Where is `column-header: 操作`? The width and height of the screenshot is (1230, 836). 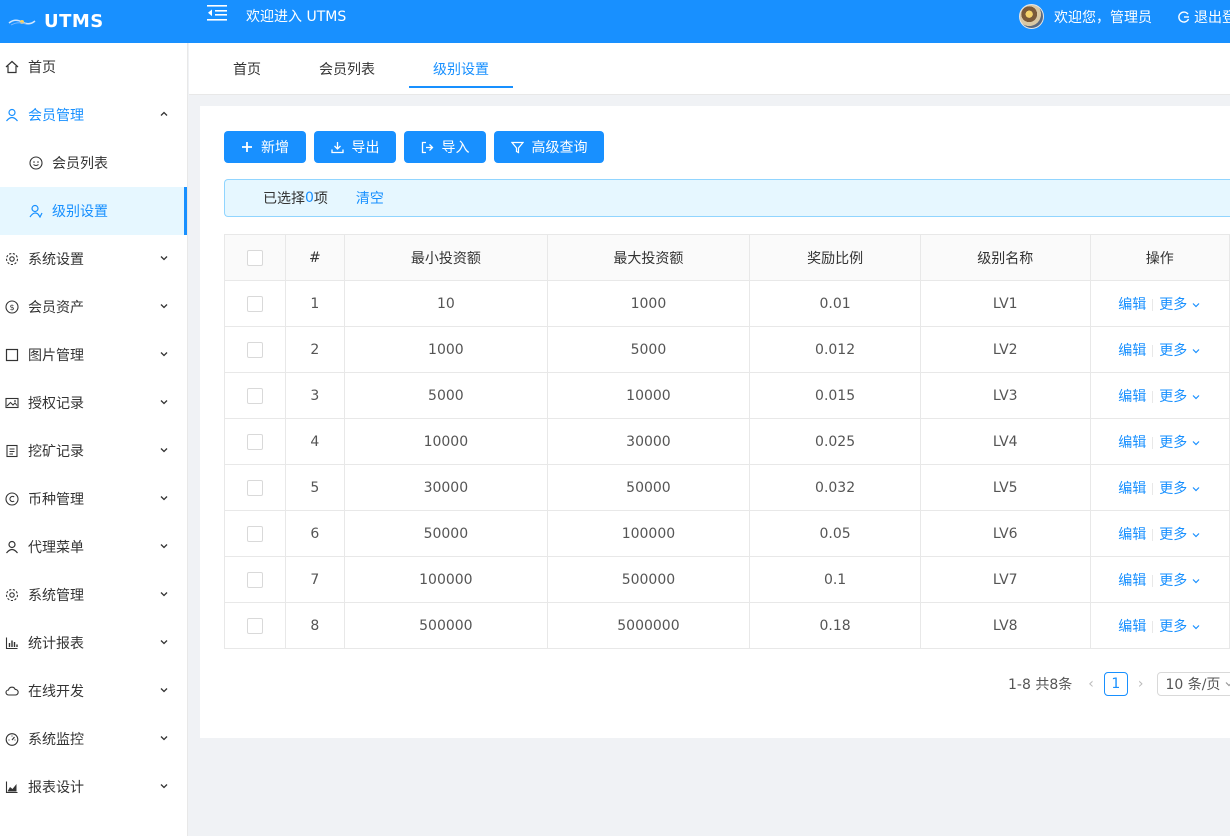
column-header: 操作 is located at coordinates (1159, 257).